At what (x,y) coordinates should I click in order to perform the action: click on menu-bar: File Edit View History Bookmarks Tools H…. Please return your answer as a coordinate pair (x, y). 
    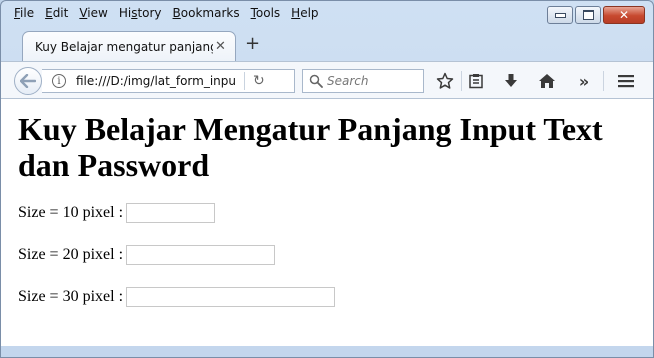
    Looking at the image, I should click on (277, 13).